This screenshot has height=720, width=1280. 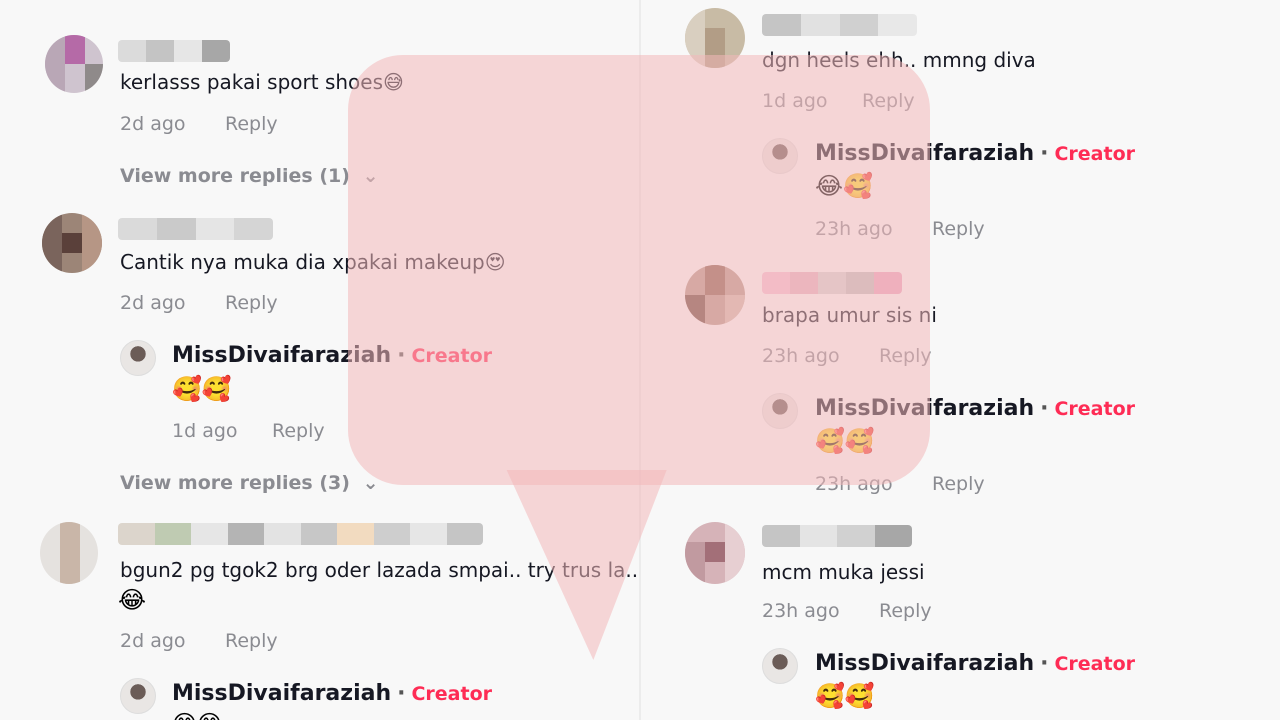 I want to click on comment-text: dgn heels ehh.. mmng diva, so click(x=899, y=60).